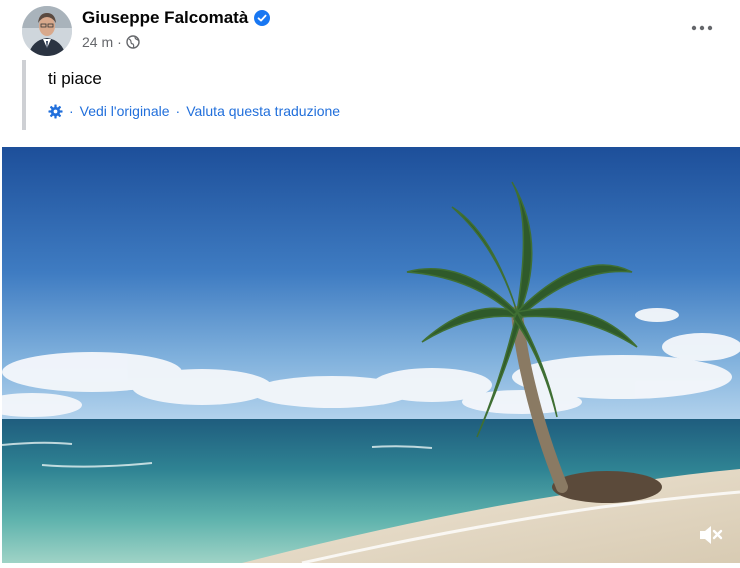  What do you see at coordinates (370, 30) in the screenshot?
I see `post-header: Giuseppe Falcomatà 24 m ·` at bounding box center [370, 30].